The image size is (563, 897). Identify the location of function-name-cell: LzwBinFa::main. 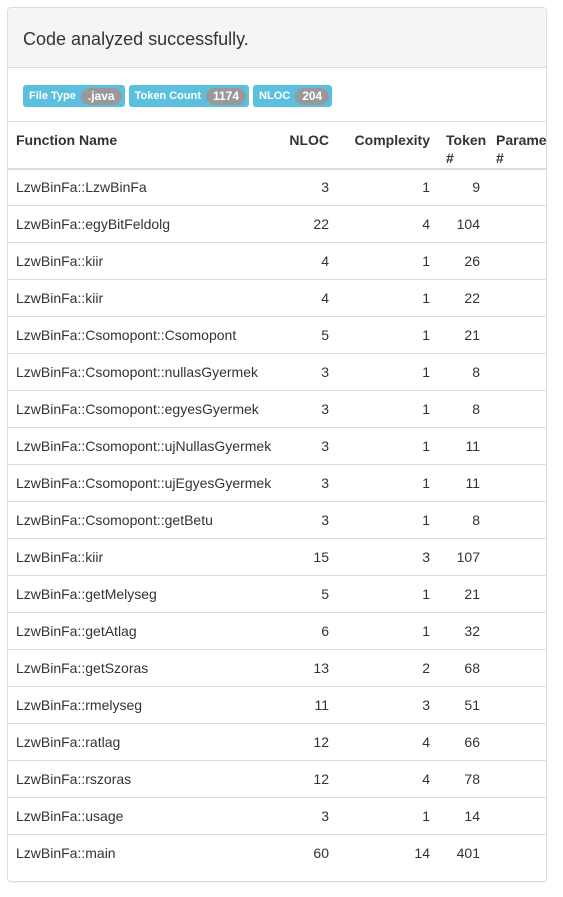
(66, 853).